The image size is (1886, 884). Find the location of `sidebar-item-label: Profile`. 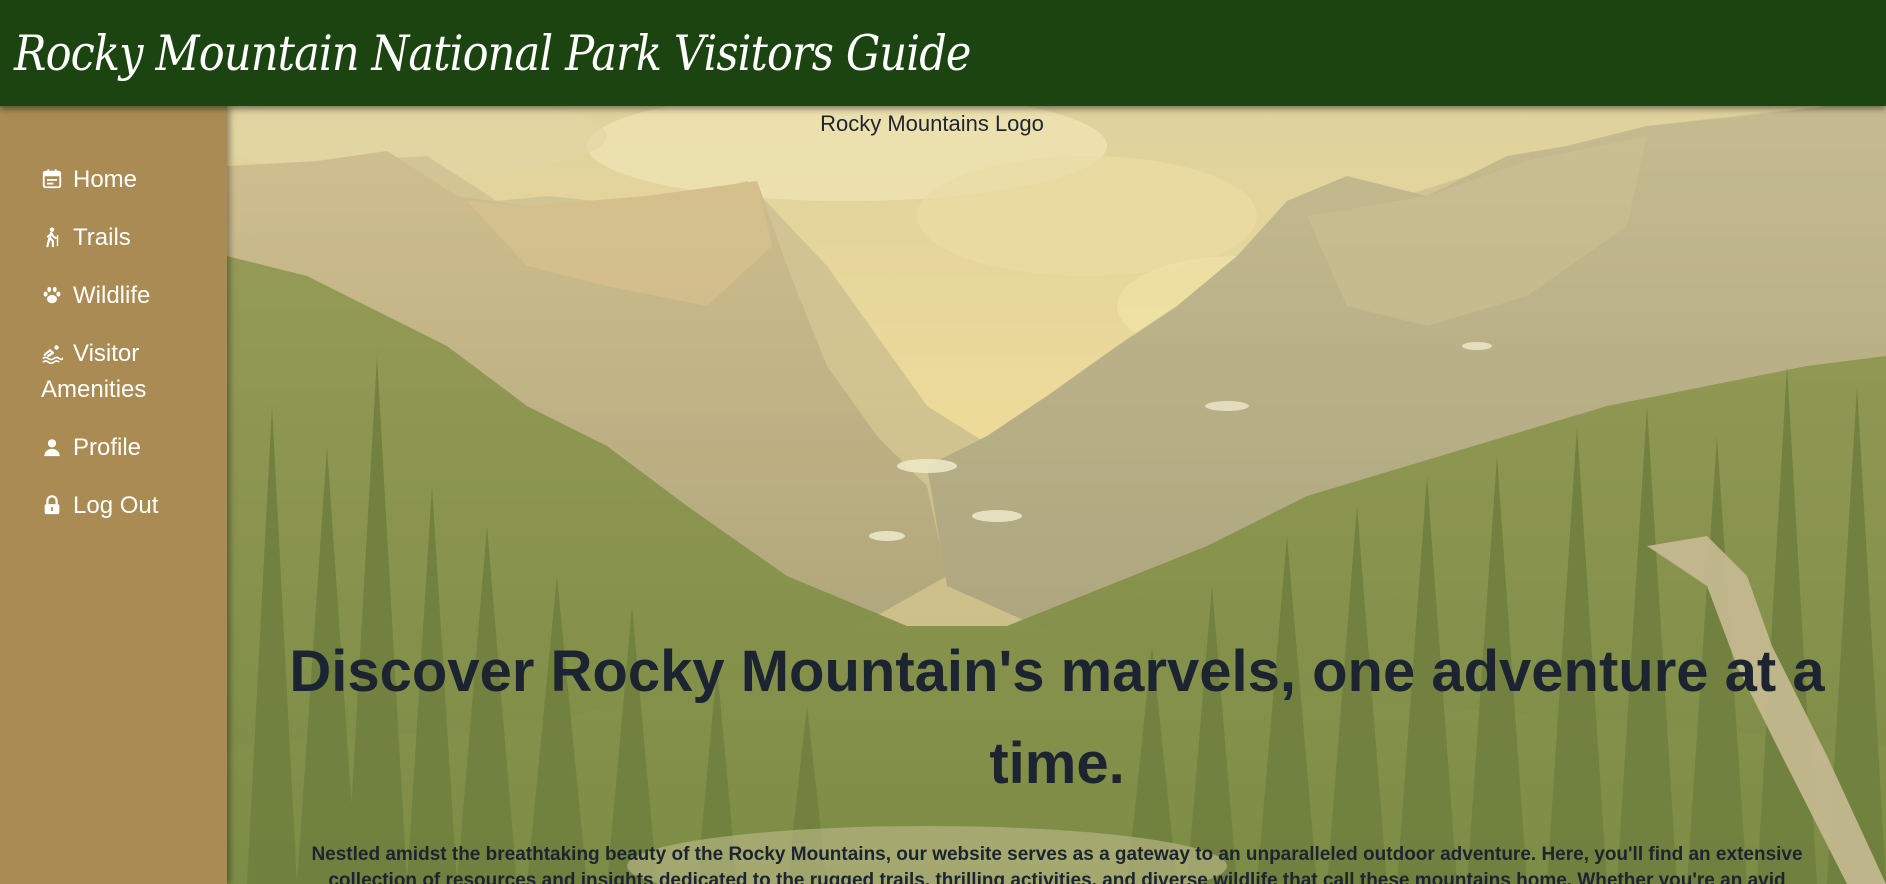

sidebar-item-label: Profile is located at coordinates (107, 447).